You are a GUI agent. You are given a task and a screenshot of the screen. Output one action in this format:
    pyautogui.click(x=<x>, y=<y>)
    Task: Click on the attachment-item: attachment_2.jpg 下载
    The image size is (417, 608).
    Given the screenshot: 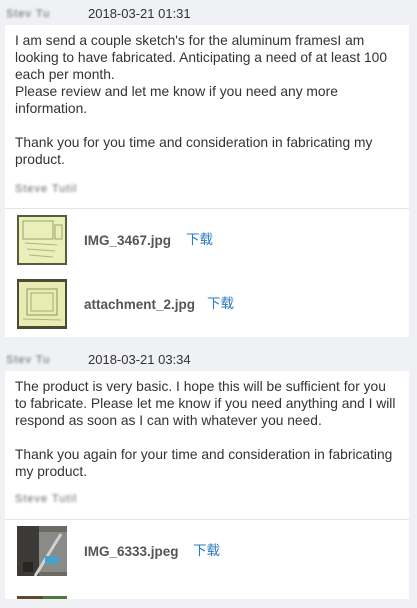 What is the action you would take?
    pyautogui.click(x=207, y=307)
    